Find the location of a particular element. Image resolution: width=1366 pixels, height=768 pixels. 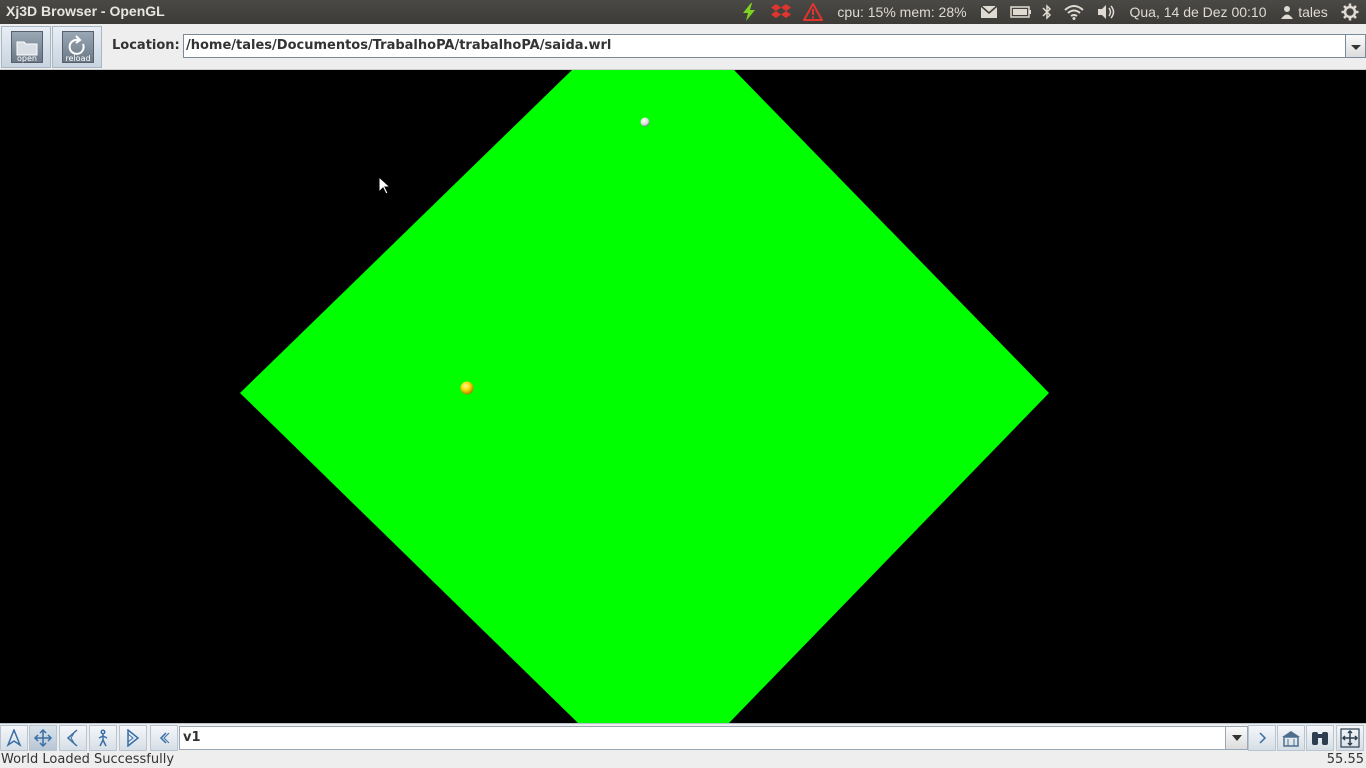

wifi-icon is located at coordinates (1074, 12).